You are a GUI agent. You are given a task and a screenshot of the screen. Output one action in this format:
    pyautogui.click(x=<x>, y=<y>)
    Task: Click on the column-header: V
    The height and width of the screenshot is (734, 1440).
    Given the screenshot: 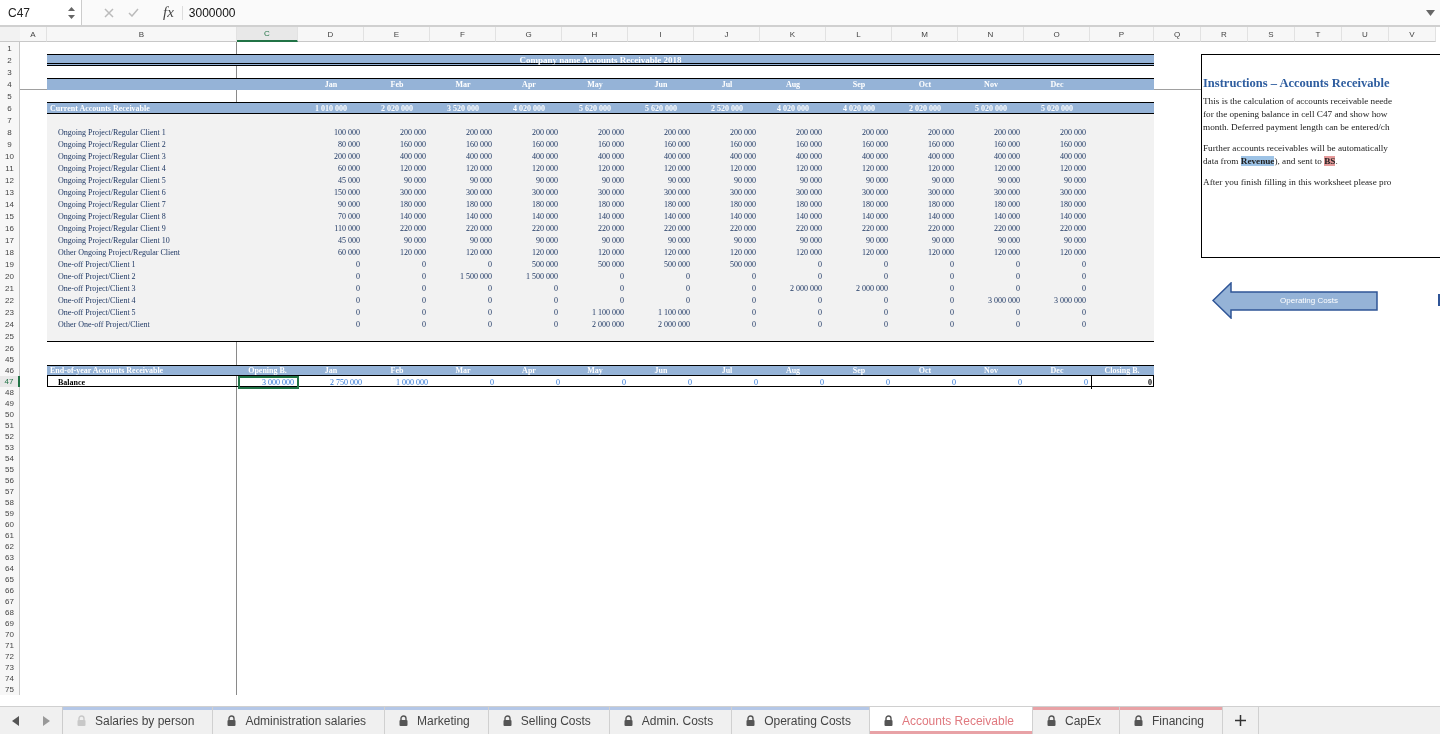 What is the action you would take?
    pyautogui.click(x=1412, y=34)
    